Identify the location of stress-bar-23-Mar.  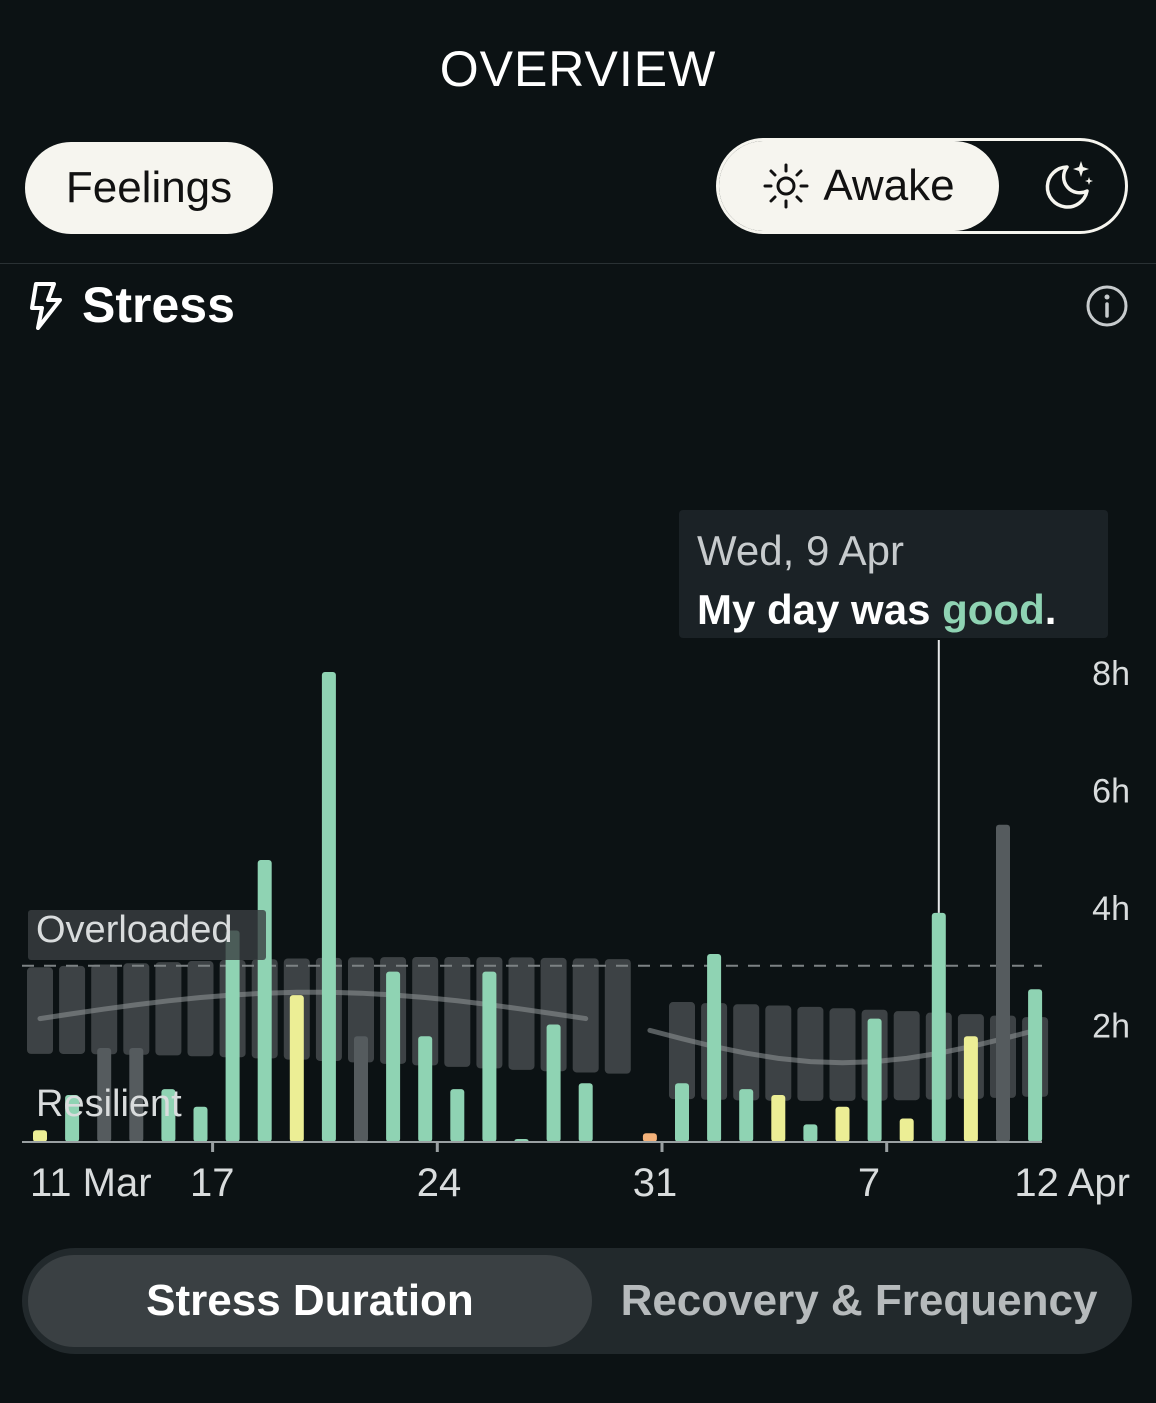
(425, 1089).